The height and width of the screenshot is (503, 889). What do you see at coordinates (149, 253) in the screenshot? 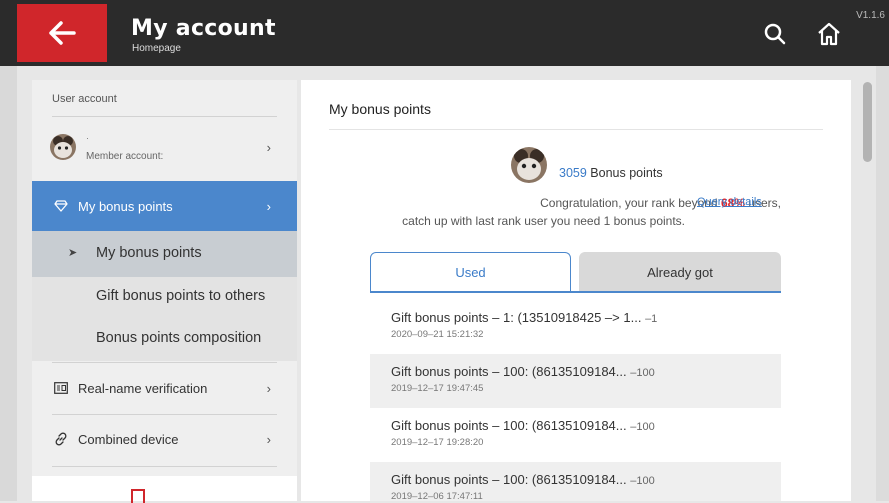
I see `submenu-item-label: My bonus points` at bounding box center [149, 253].